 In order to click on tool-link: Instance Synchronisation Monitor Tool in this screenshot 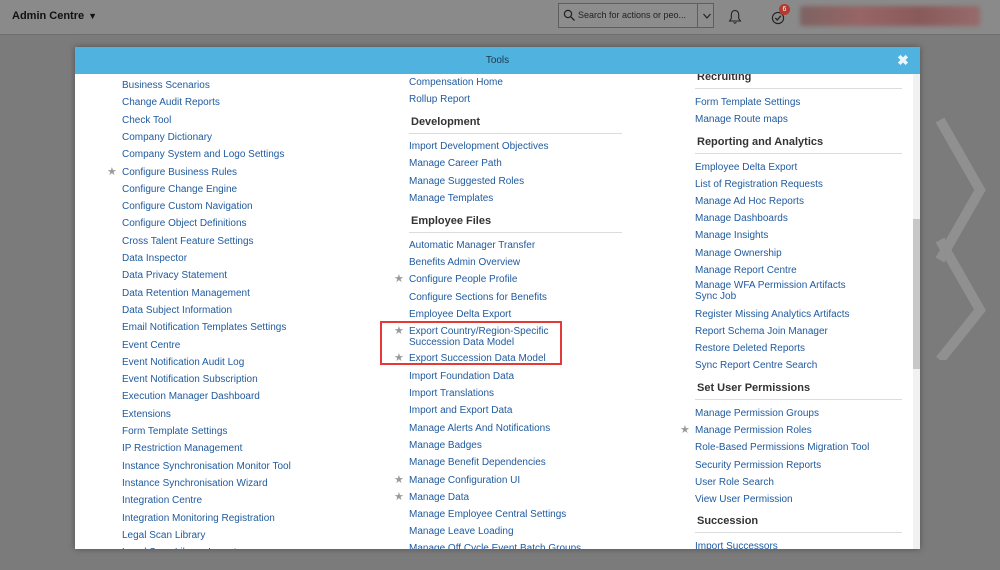, I will do `click(206, 466)`.